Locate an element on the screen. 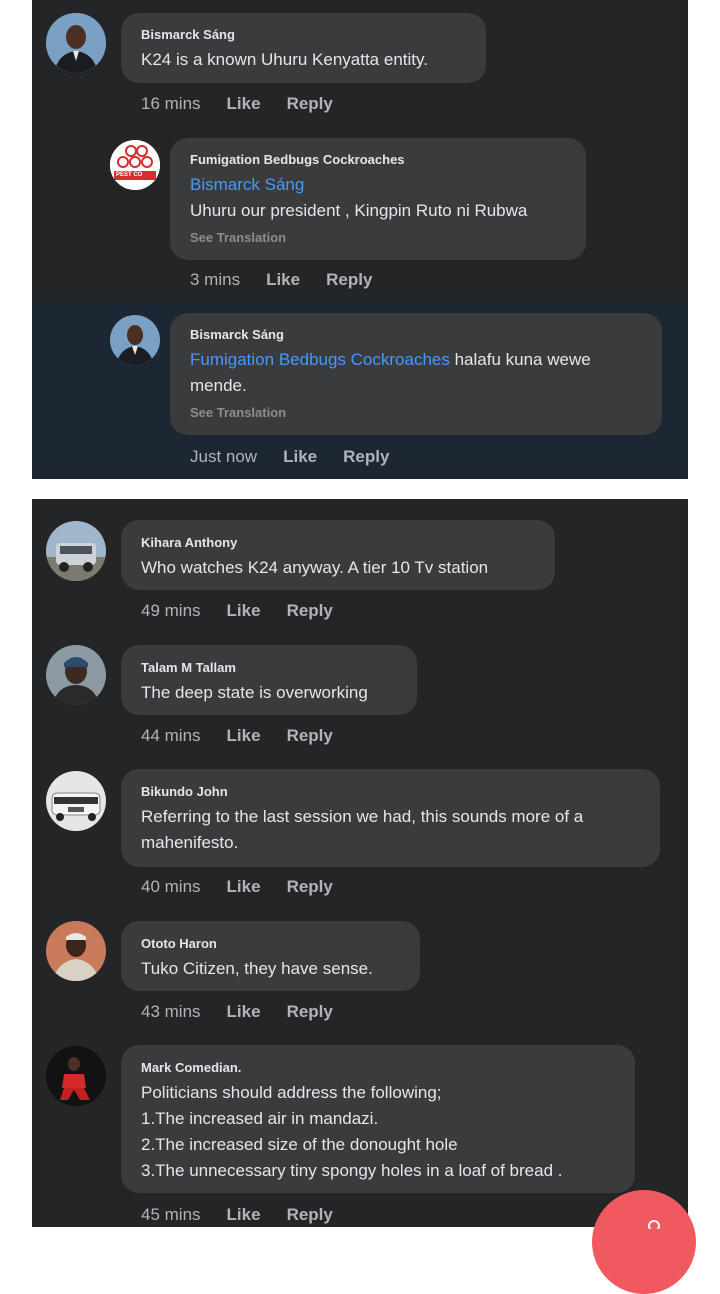  comment-time: Just now is located at coordinates (224, 456).